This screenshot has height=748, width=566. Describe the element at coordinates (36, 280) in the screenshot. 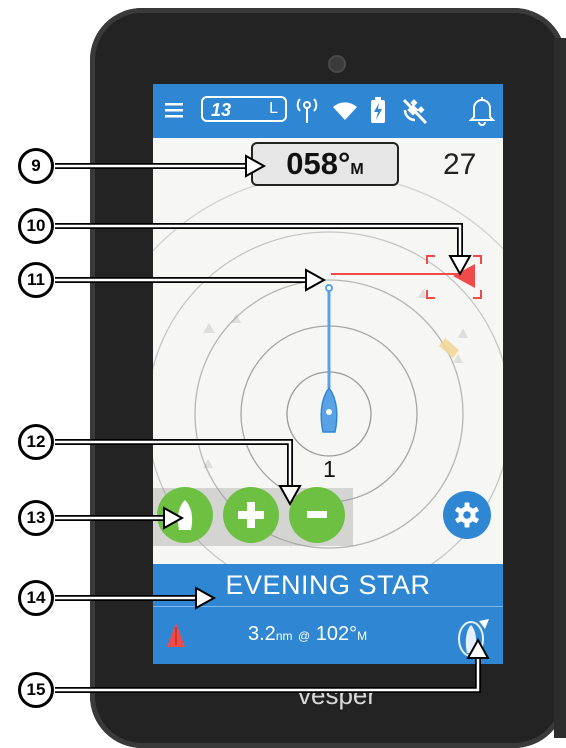

I see `callout-11: 11` at that location.